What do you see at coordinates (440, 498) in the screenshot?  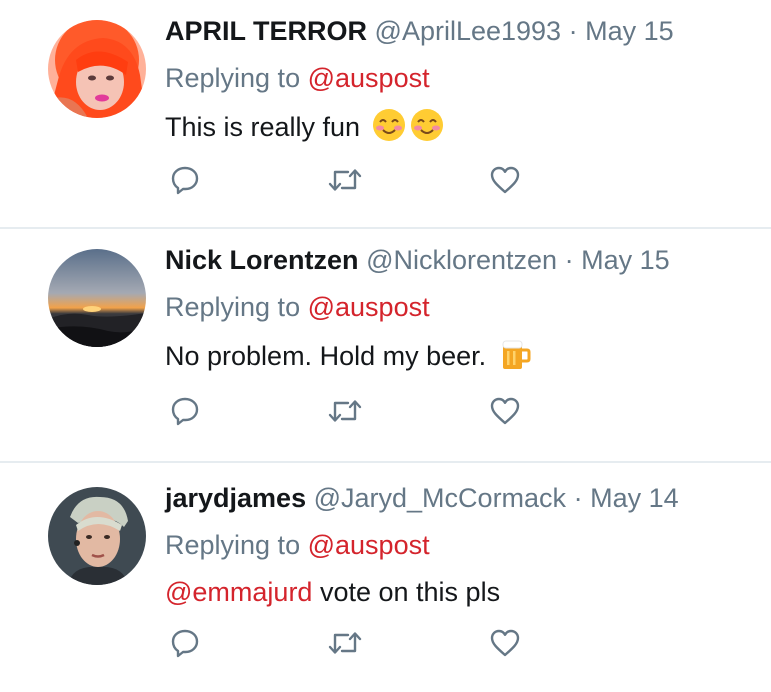 I see `username: @Jaryd_McCormack` at bounding box center [440, 498].